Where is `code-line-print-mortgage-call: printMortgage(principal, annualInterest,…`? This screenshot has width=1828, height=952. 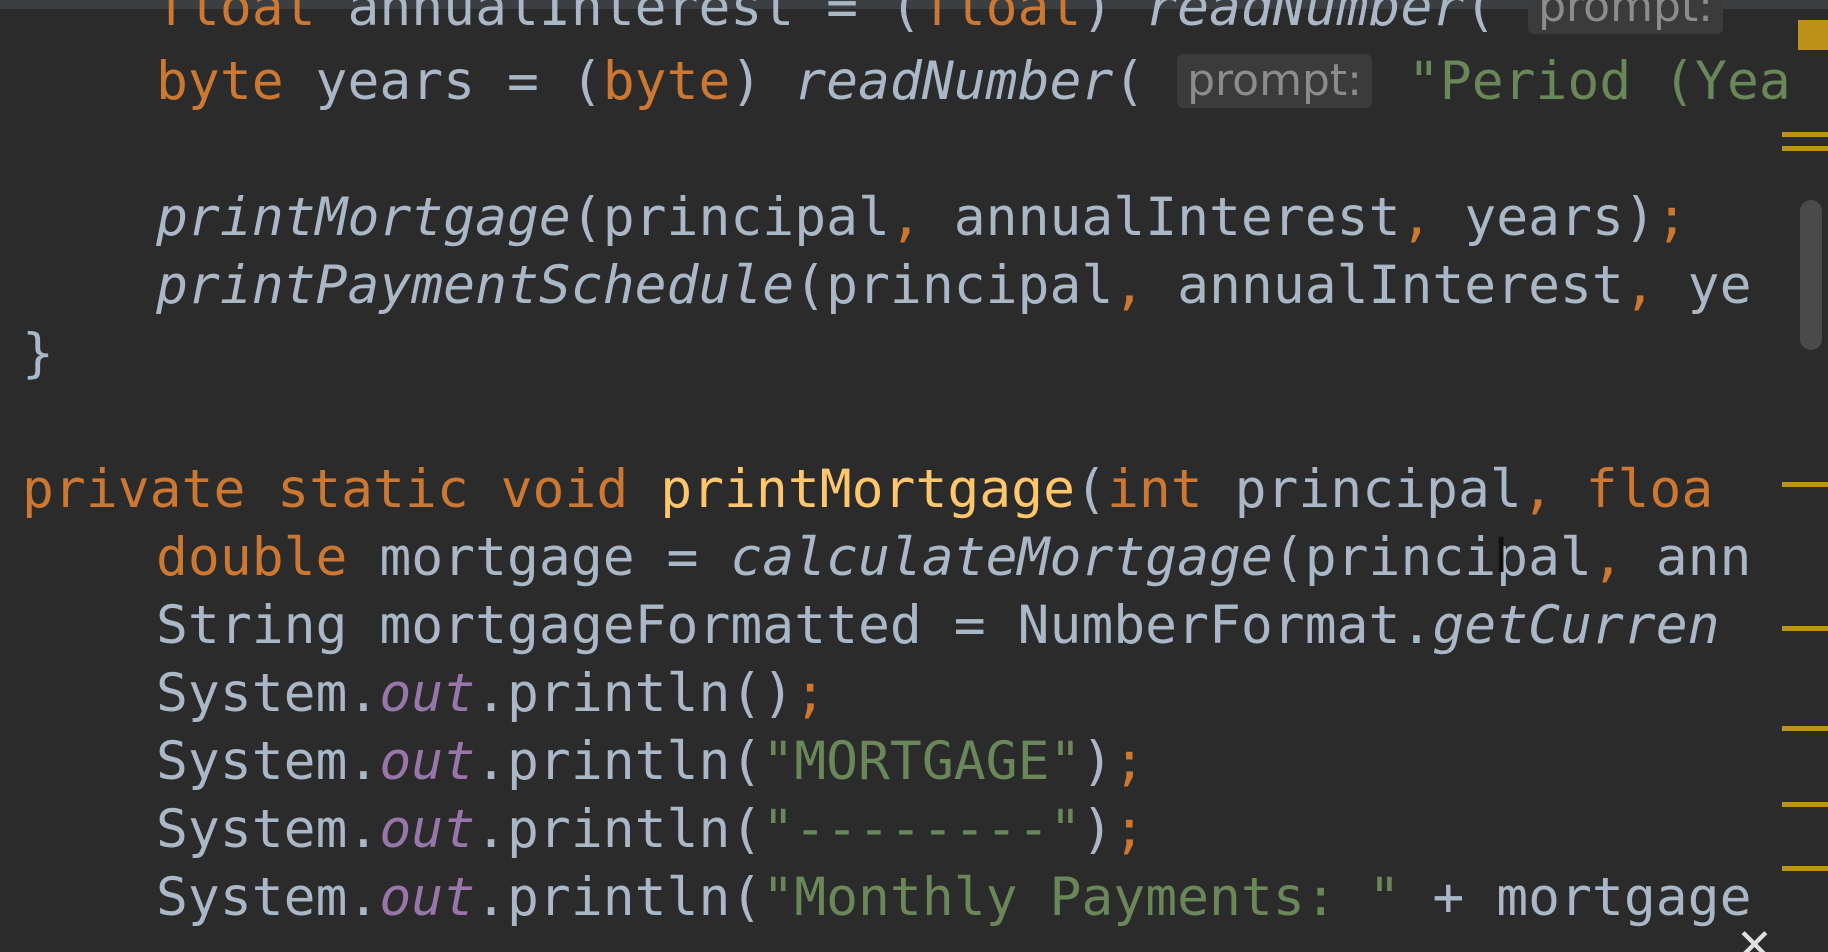 code-line-print-mortgage-call: printMortgage(principal, annualInterest,… is located at coordinates (922, 218).